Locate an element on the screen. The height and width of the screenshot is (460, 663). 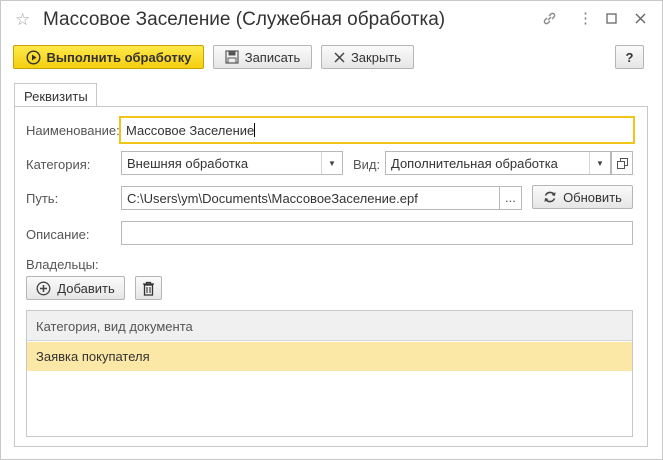
maximize-icon is located at coordinates (611, 19).